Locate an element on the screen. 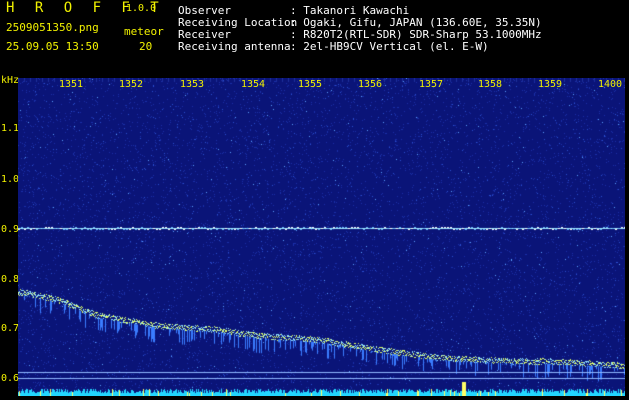 The image size is (629, 400). meteor-count: 20 is located at coordinates (146, 46).